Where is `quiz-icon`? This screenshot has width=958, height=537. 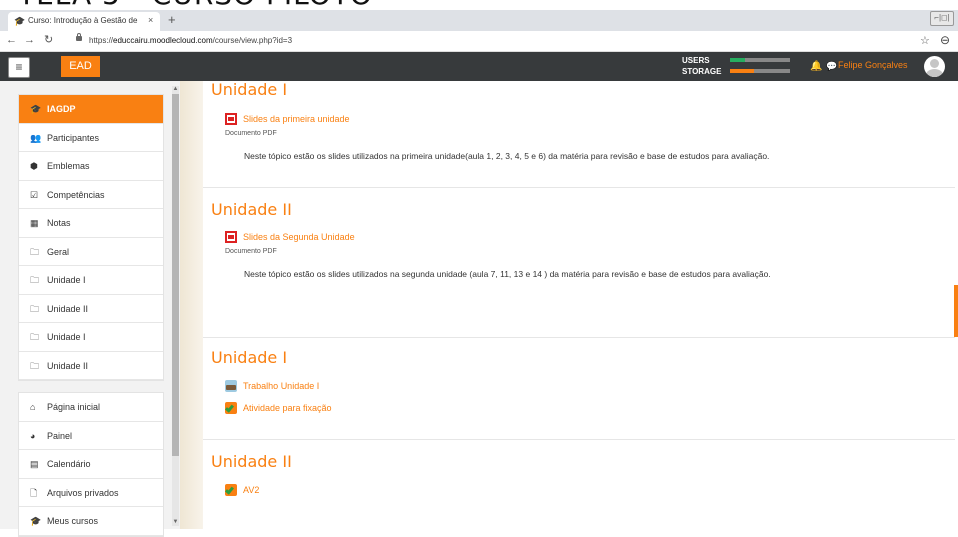
quiz-icon is located at coordinates (231, 408).